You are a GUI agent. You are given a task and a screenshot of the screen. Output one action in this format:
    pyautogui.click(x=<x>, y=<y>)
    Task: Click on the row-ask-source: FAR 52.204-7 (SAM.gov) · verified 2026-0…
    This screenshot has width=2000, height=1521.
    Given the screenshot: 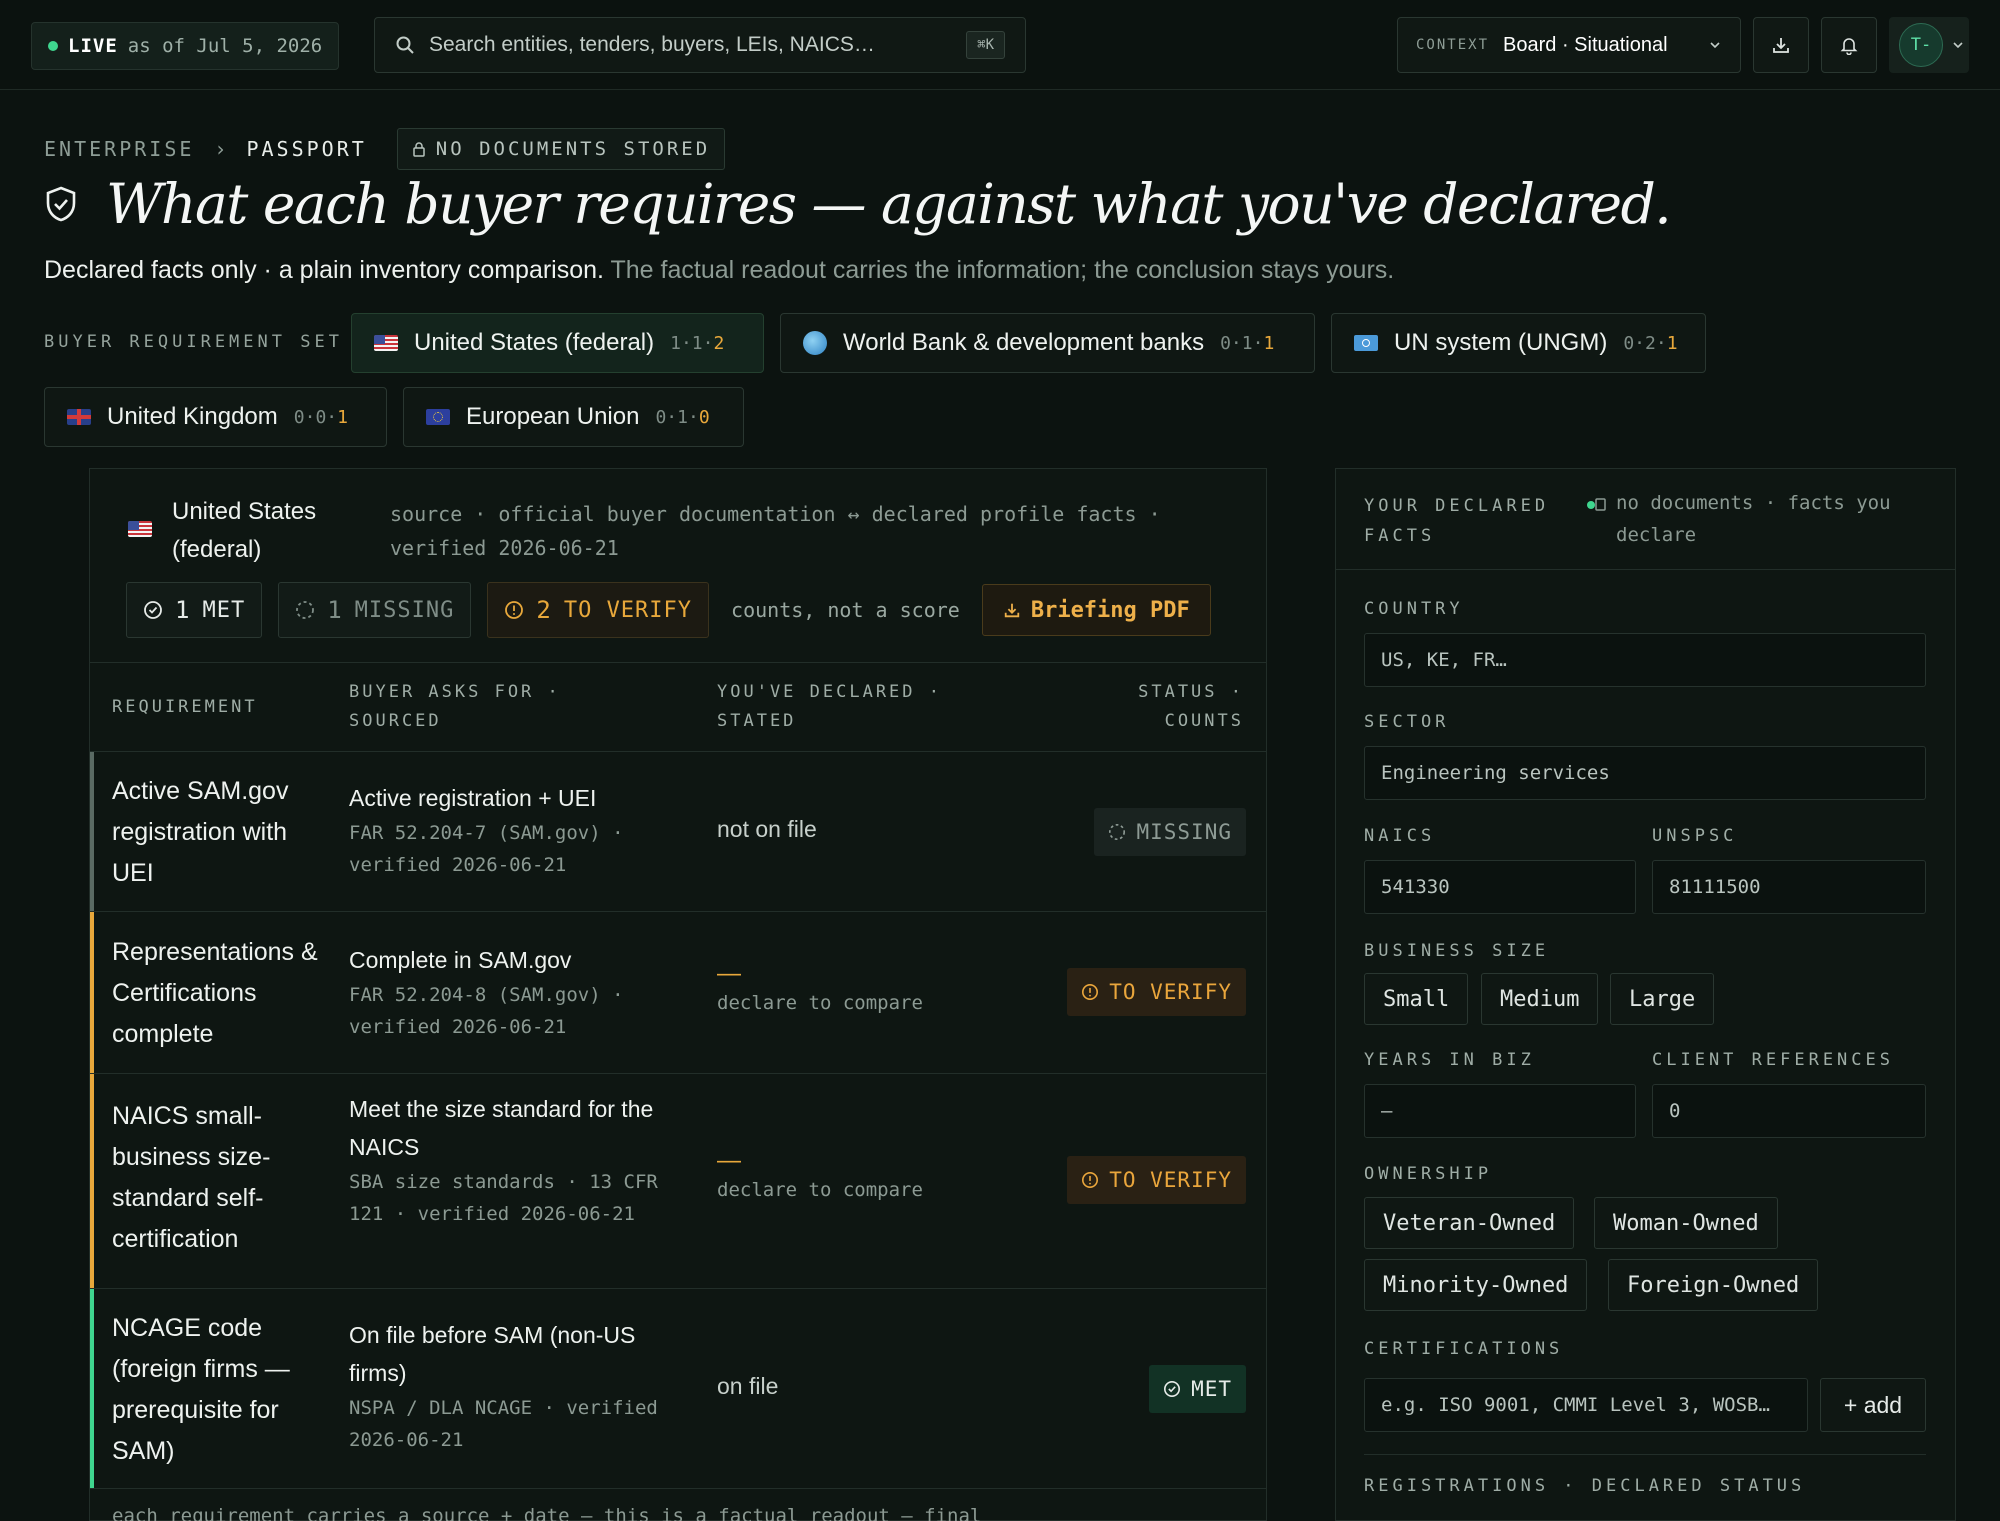 What is the action you would take?
    pyautogui.click(x=486, y=849)
    